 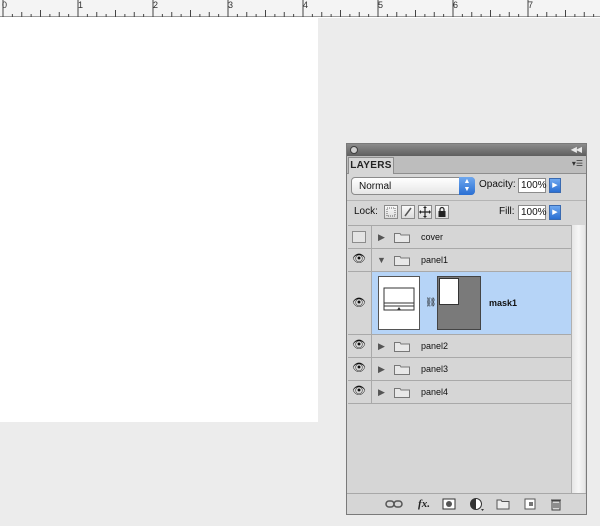 I want to click on lock-label: Lock:, so click(x=366, y=211).